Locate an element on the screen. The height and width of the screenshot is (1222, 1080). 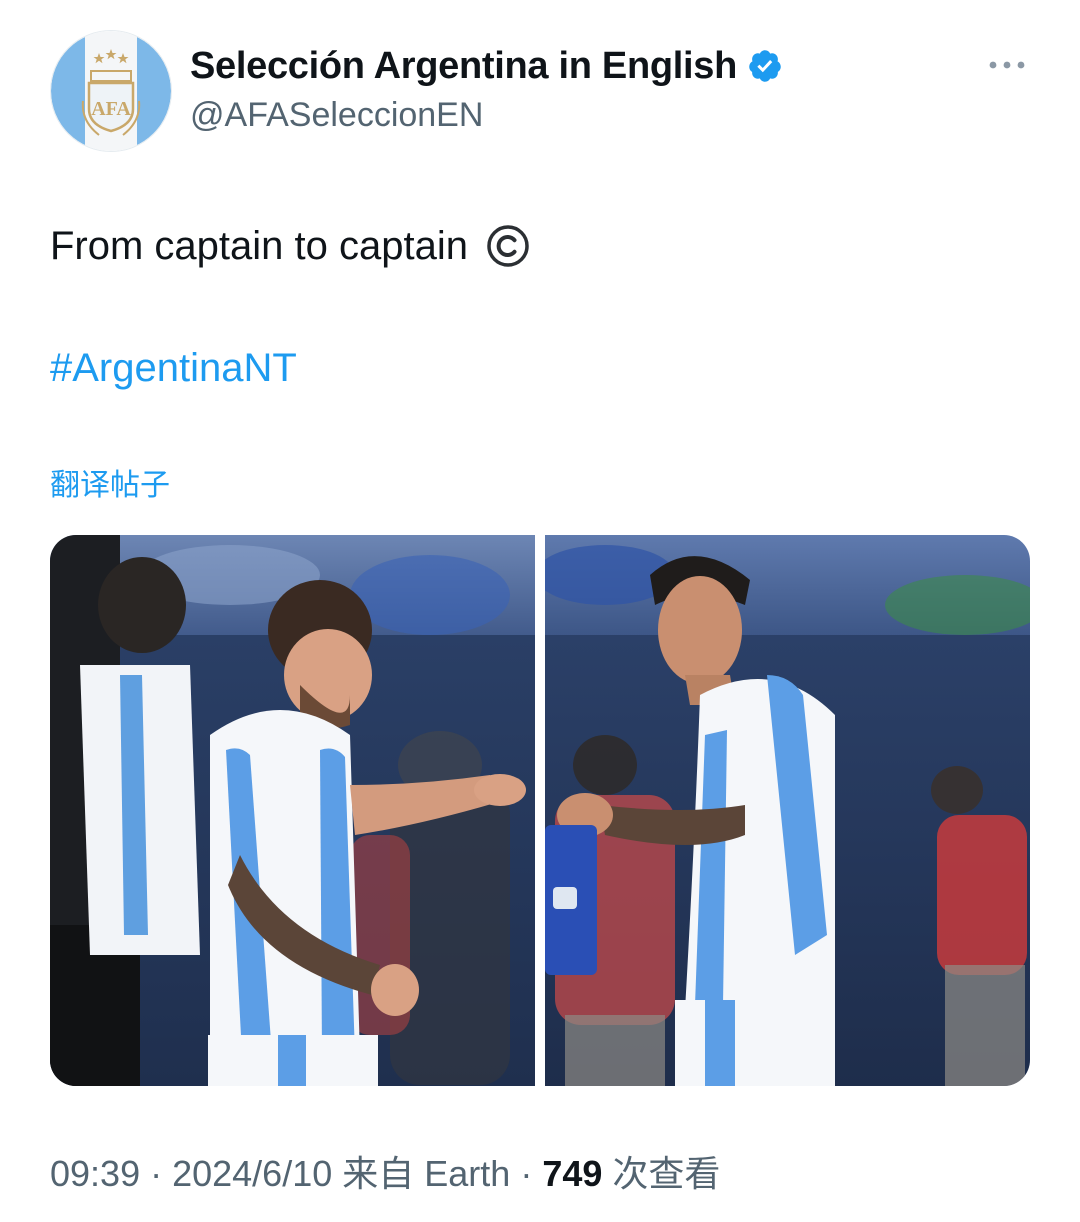
author-handle: @AFASeleccionEN is located at coordinates (336, 115).